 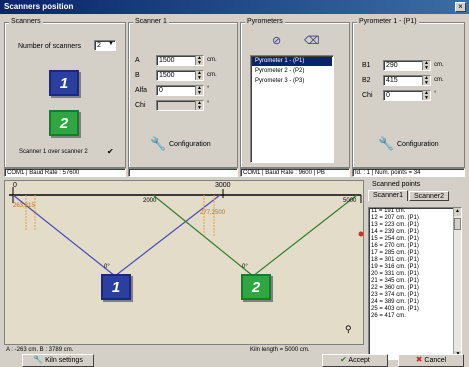 What do you see at coordinates (64, 83) in the screenshot?
I see `scanner-1-box: 1` at bounding box center [64, 83].